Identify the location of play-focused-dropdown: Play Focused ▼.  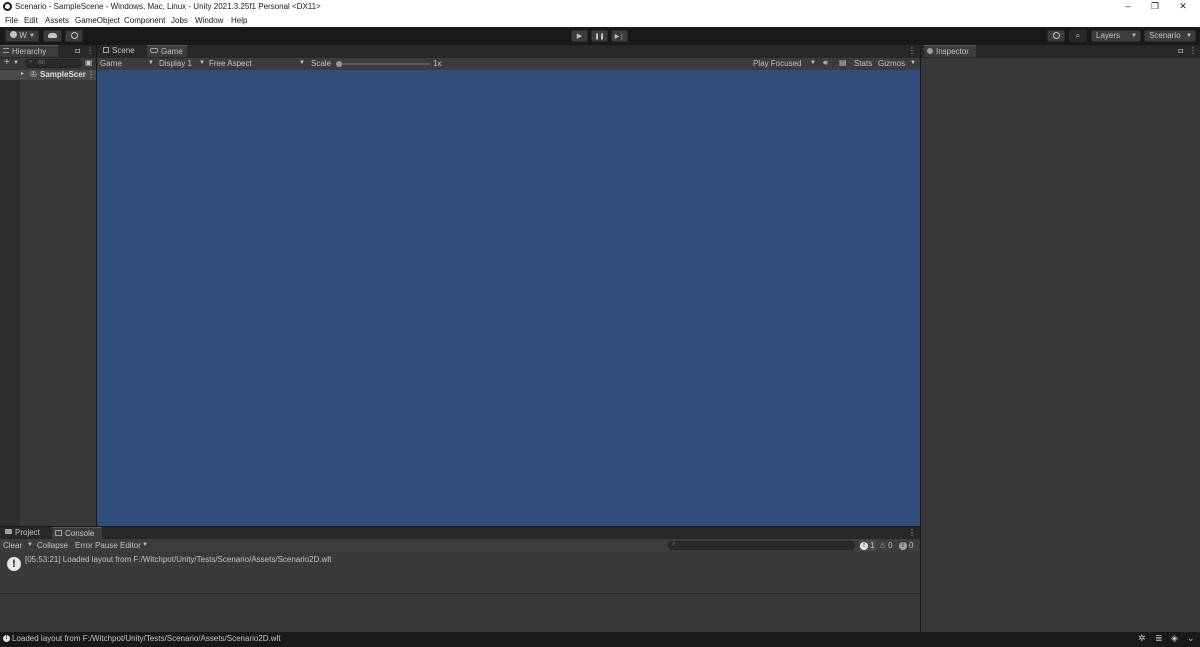
(785, 64).